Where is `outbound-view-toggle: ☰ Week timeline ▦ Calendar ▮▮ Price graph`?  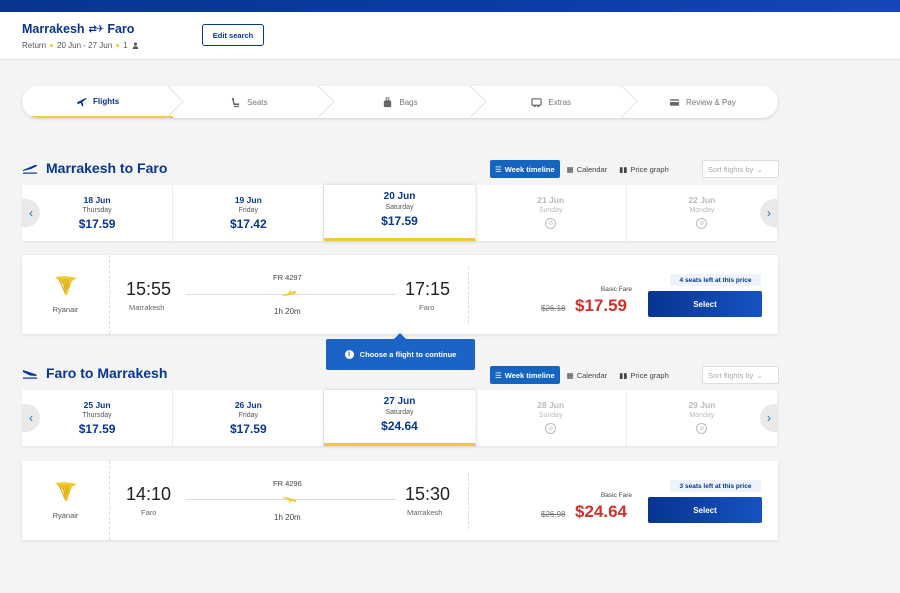 outbound-view-toggle: ☰ Week timeline ▦ Calendar ▮▮ Price graph is located at coordinates (582, 169).